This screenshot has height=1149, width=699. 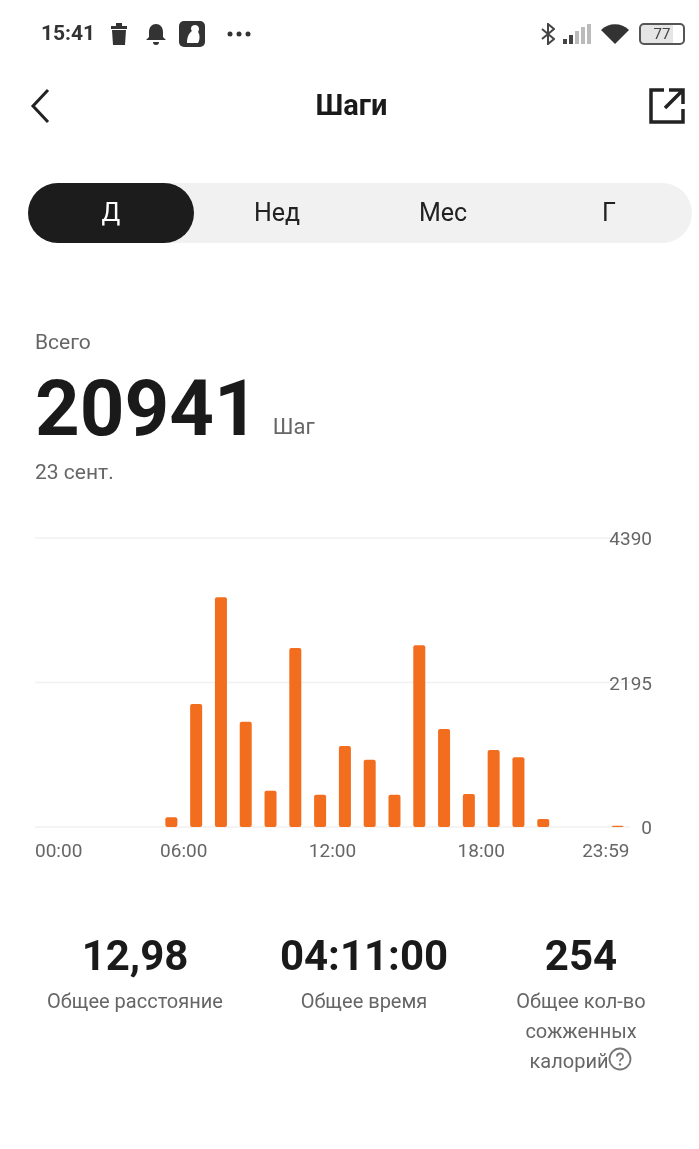 What do you see at coordinates (293, 426) in the screenshot?
I see `steps-unit: Шаг` at bounding box center [293, 426].